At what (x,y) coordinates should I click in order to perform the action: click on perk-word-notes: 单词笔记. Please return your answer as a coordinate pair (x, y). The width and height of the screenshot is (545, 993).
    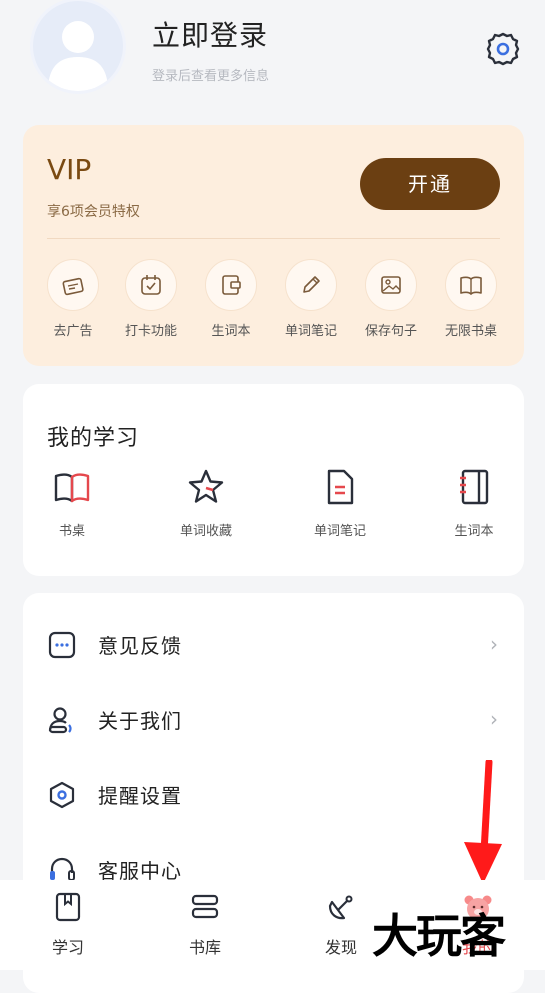
    Looking at the image, I should click on (311, 299).